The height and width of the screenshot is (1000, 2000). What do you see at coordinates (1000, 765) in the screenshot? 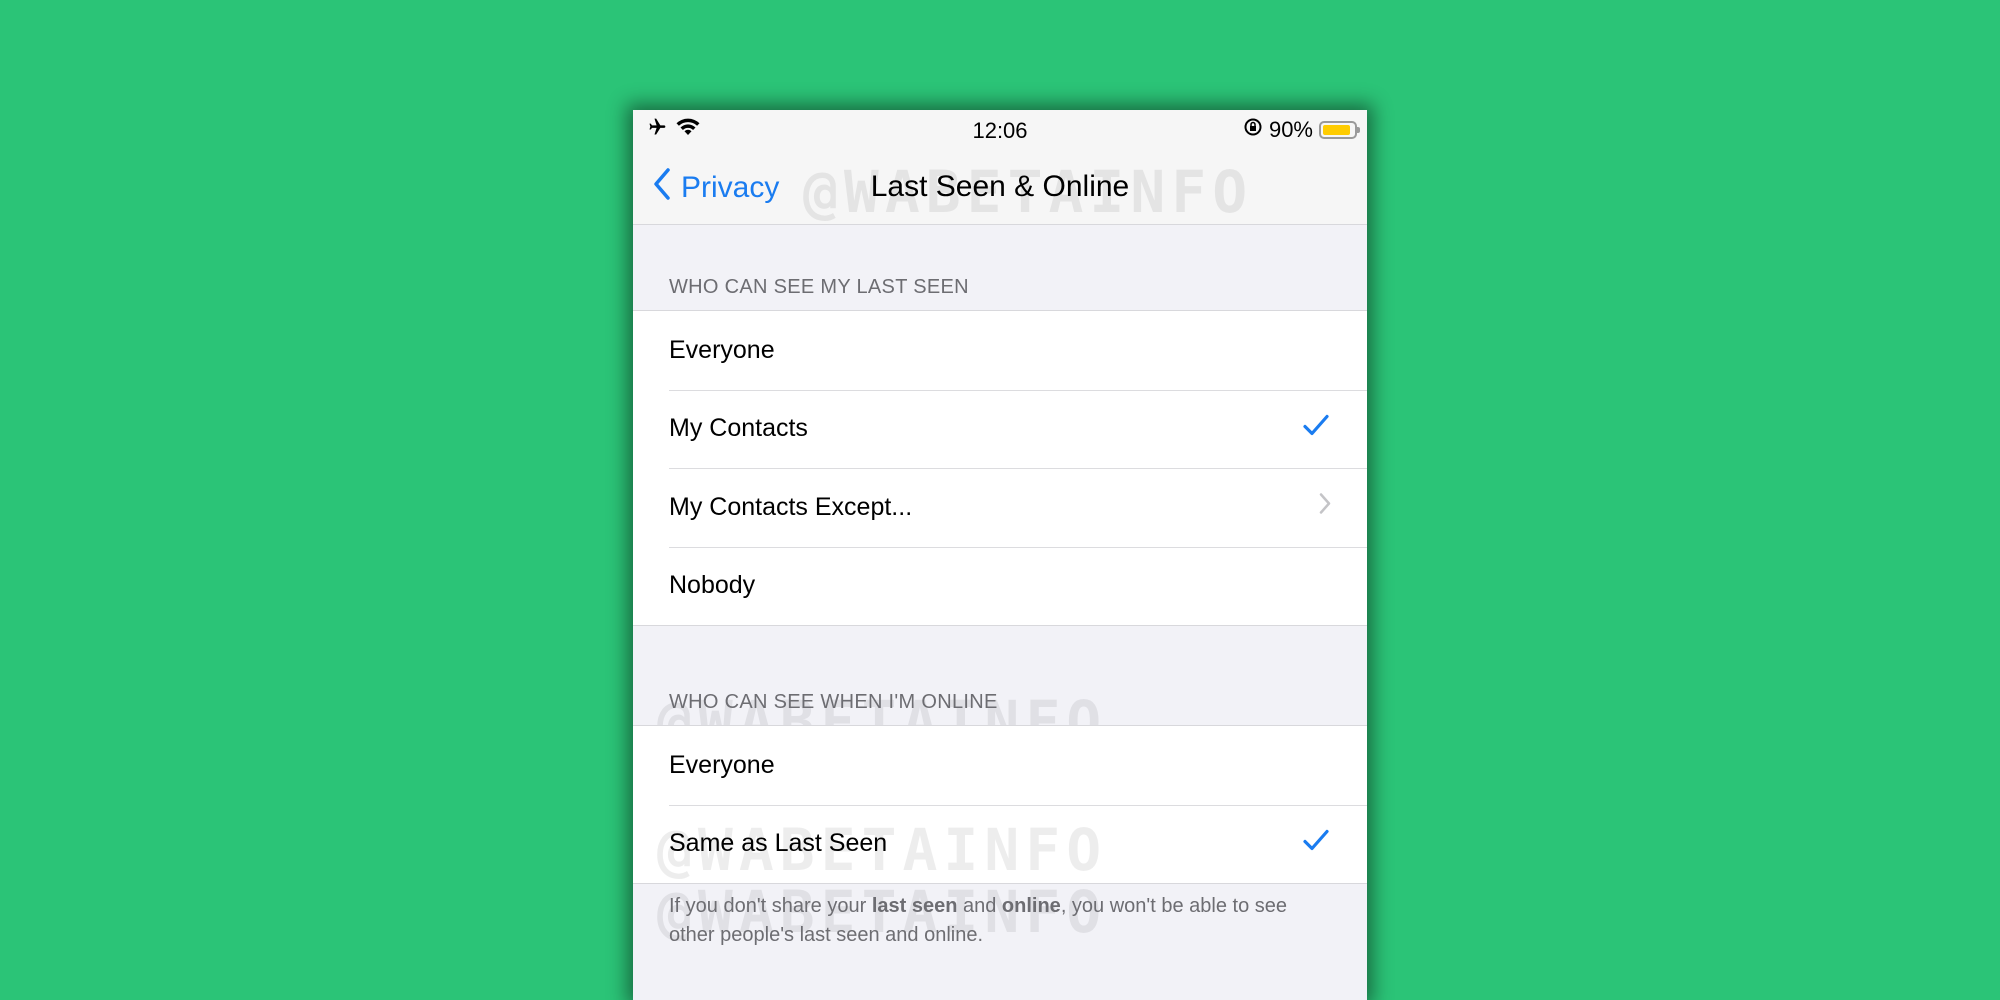
I see `option-everyone-online: Everyone` at bounding box center [1000, 765].